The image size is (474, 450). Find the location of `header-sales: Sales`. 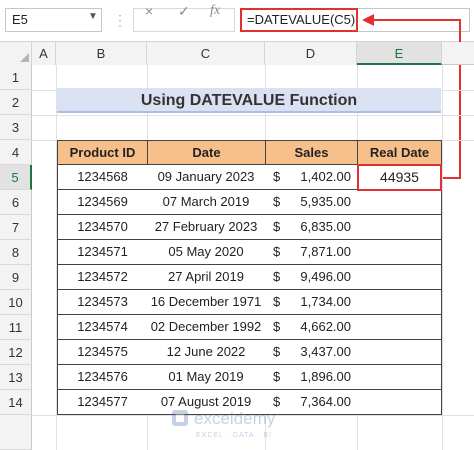

header-sales: Sales is located at coordinates (311, 152).